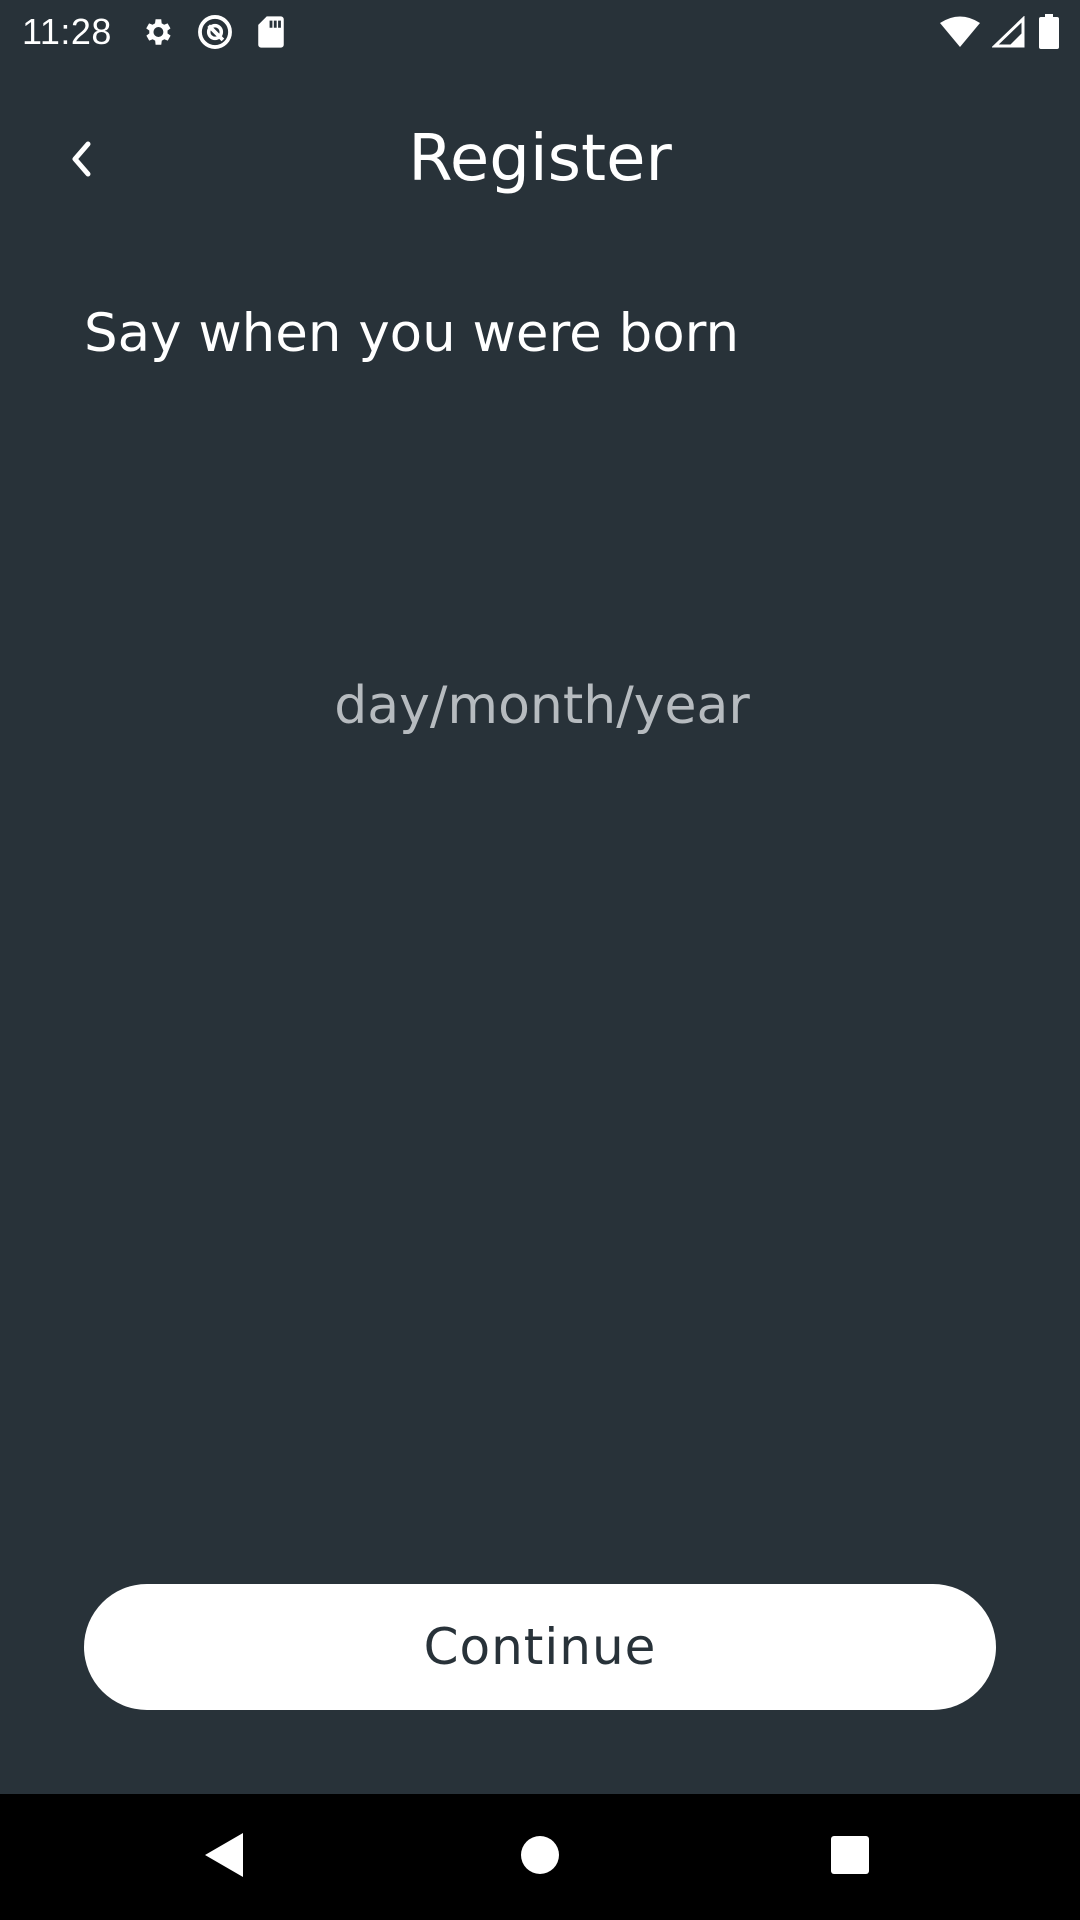 The height and width of the screenshot is (1920, 1080). What do you see at coordinates (540, 159) in the screenshot?
I see `page-title: Register` at bounding box center [540, 159].